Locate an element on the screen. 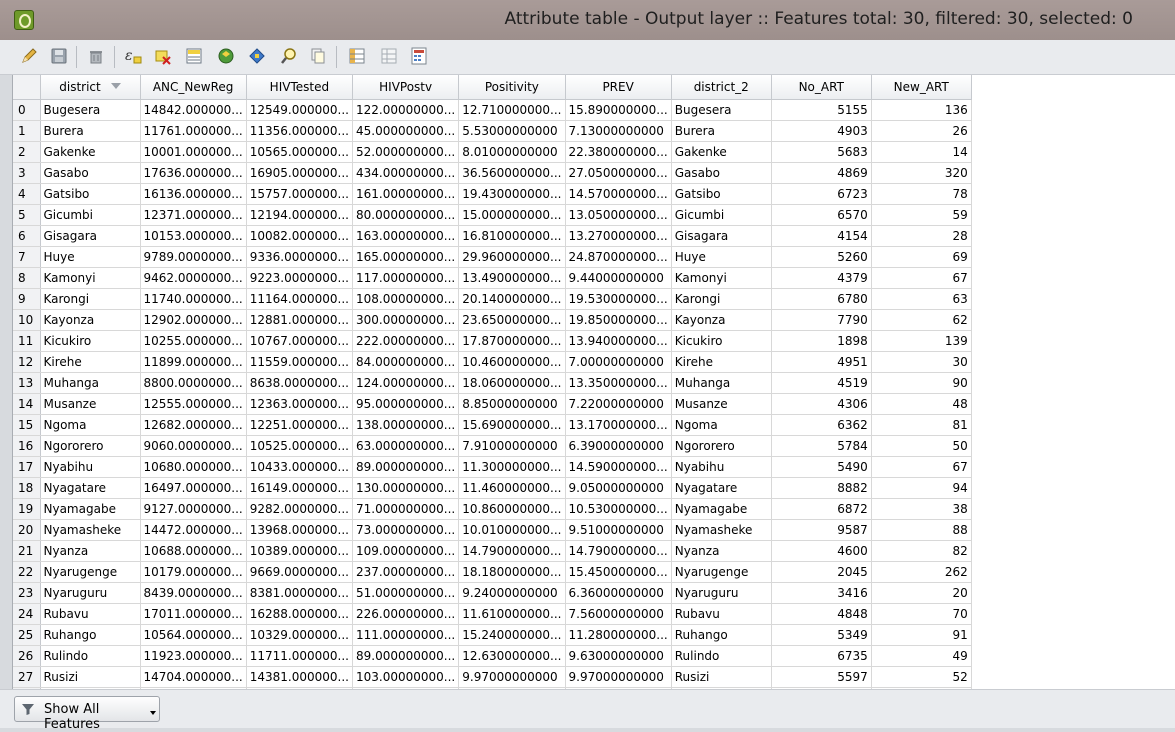 This screenshot has height=732, width=1175. table-cell: Ngororero is located at coordinates (721, 446).